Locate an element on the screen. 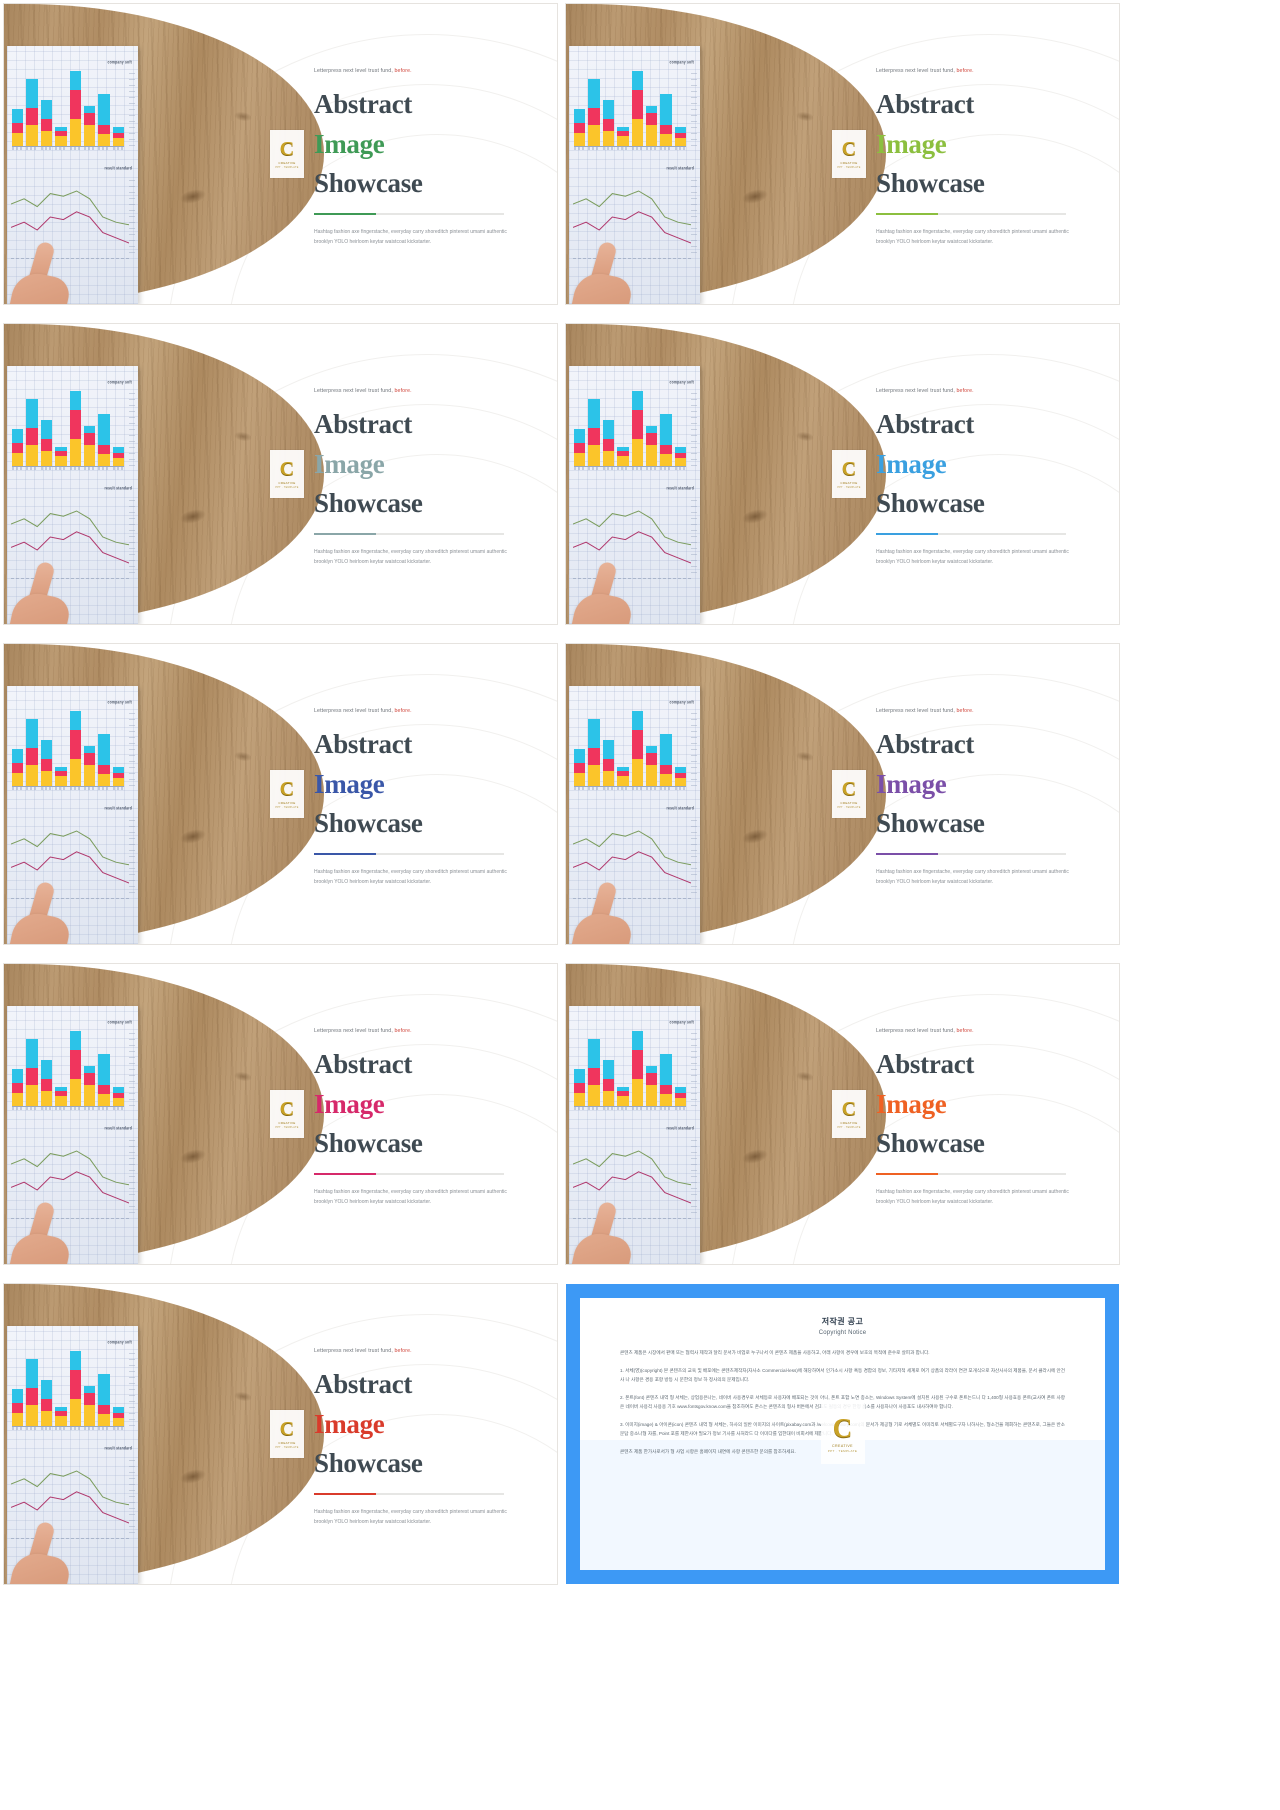 Image resolution: width=1280 pixels, height=1810 pixels. logo-subtitle: CREATIVE is located at coordinates (849, 1123).